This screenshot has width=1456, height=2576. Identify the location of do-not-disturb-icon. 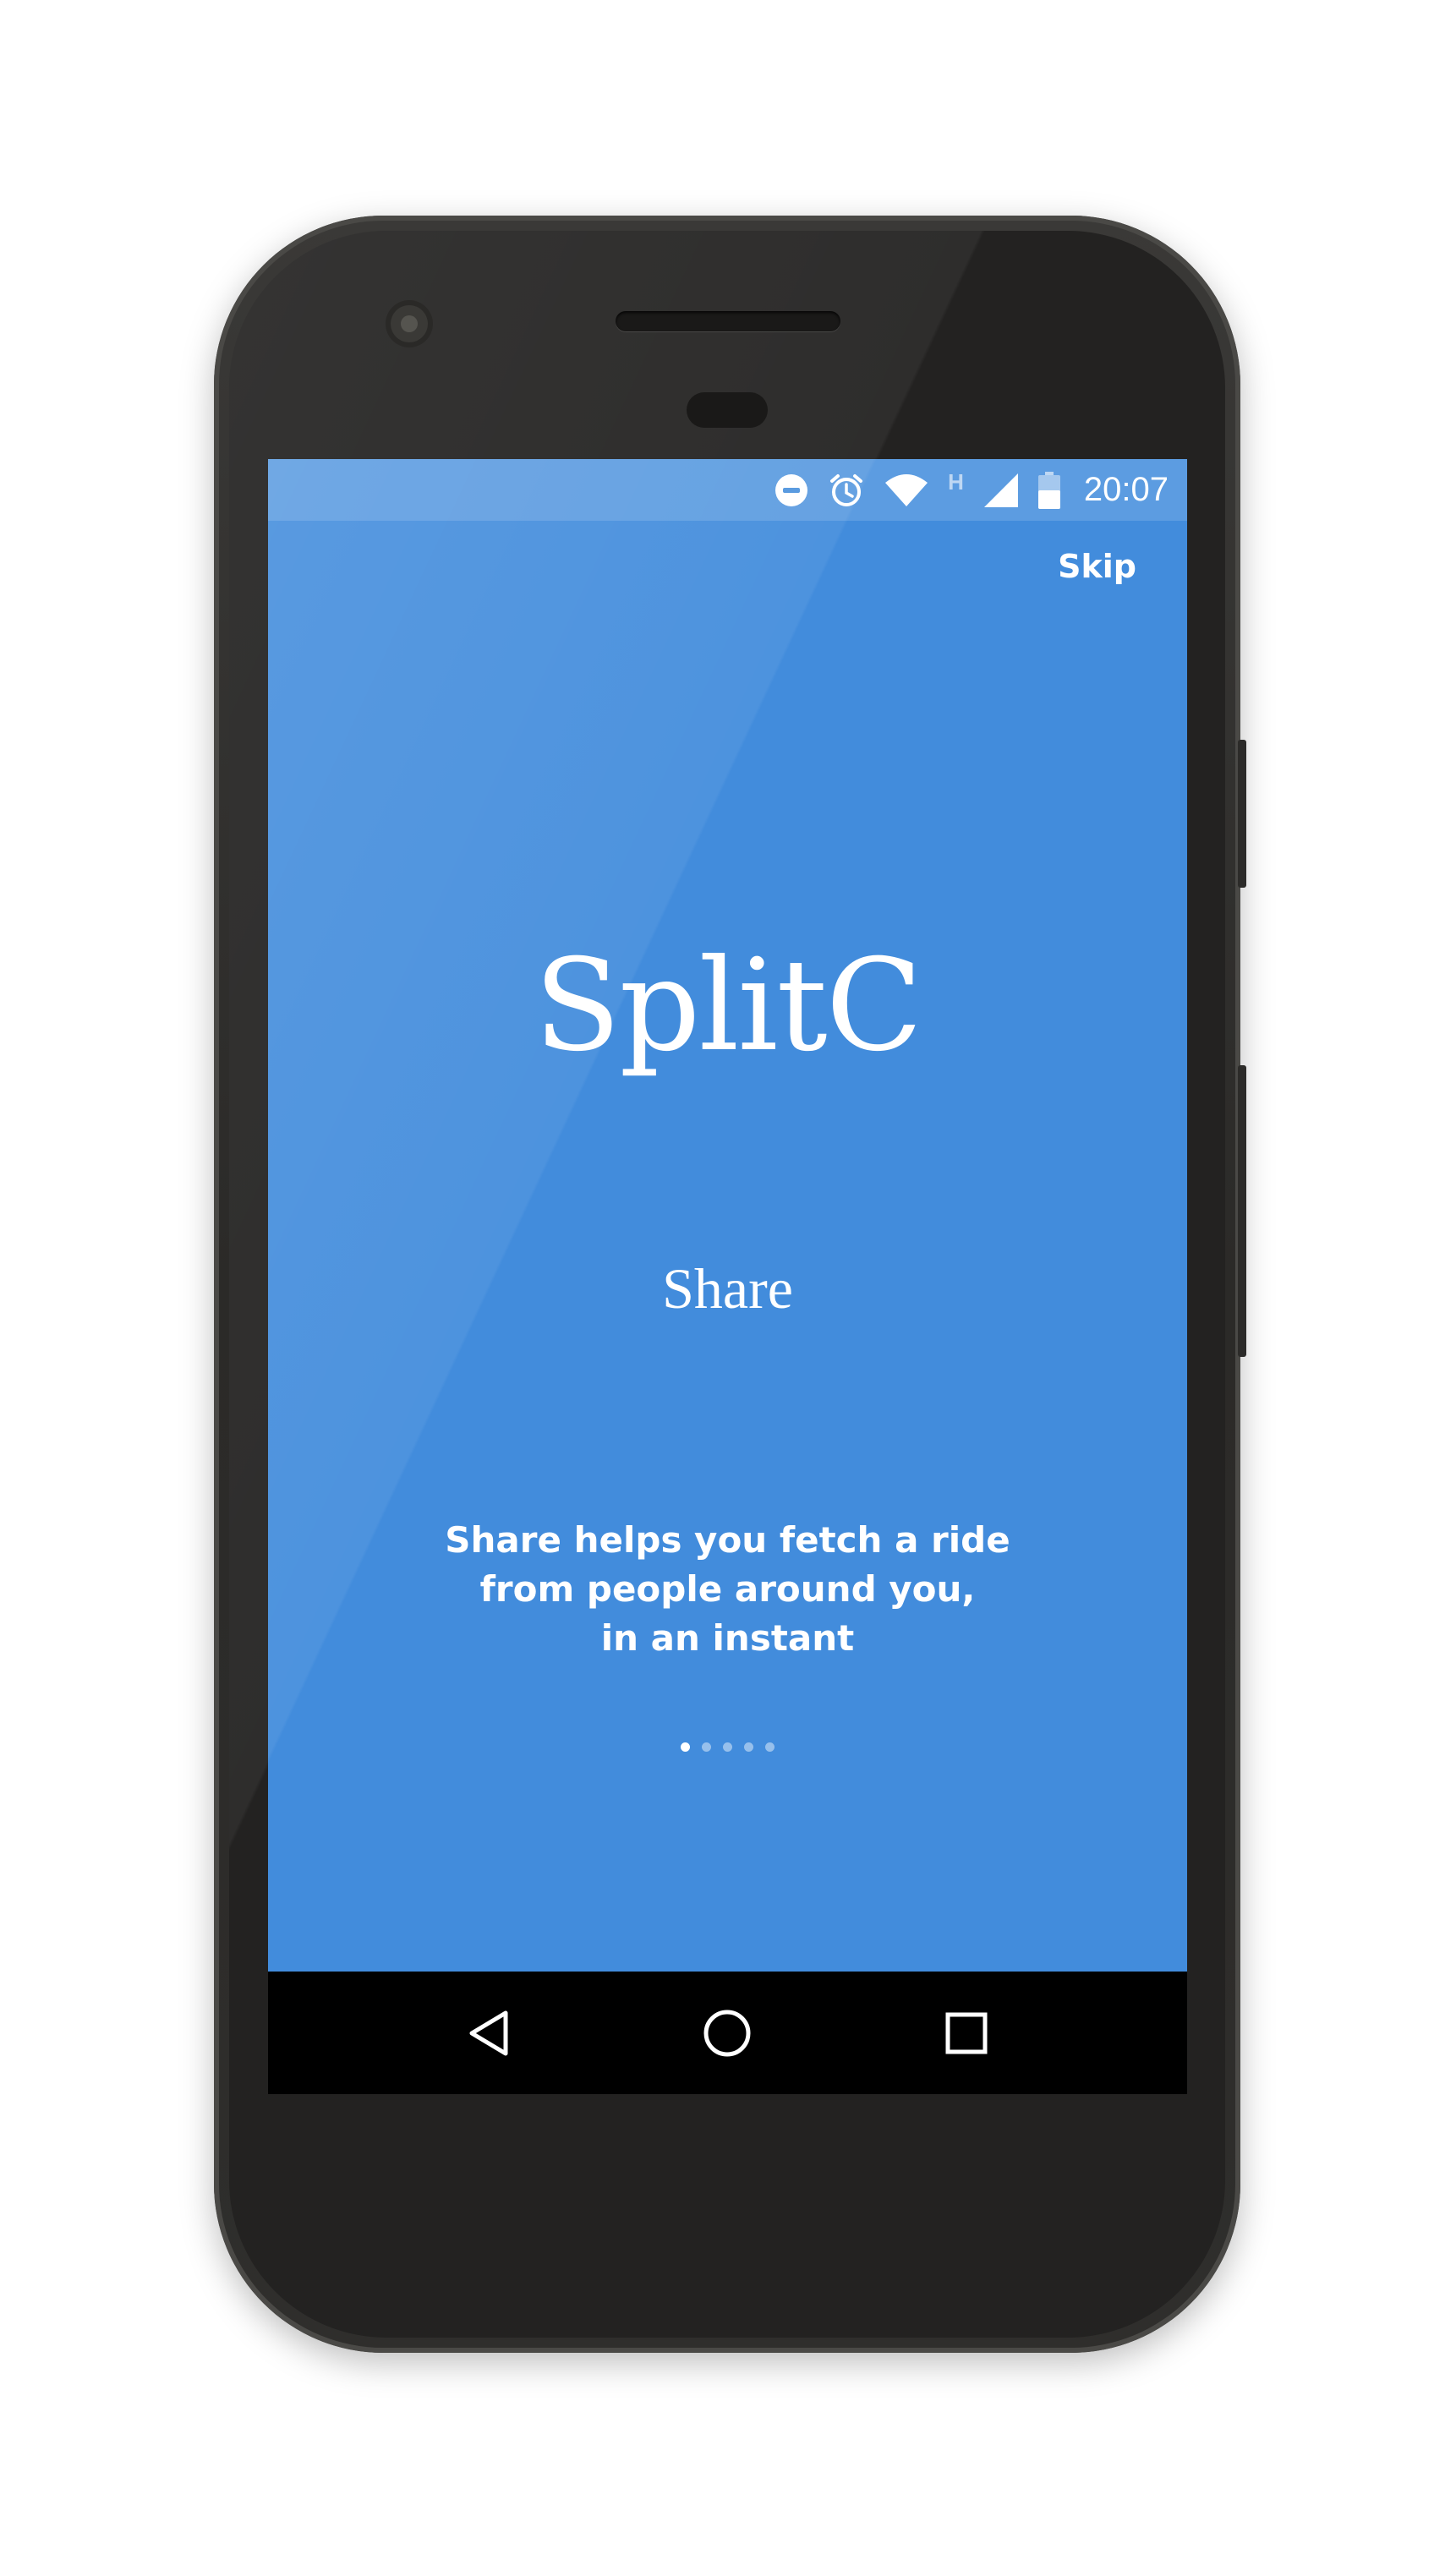
(791, 491).